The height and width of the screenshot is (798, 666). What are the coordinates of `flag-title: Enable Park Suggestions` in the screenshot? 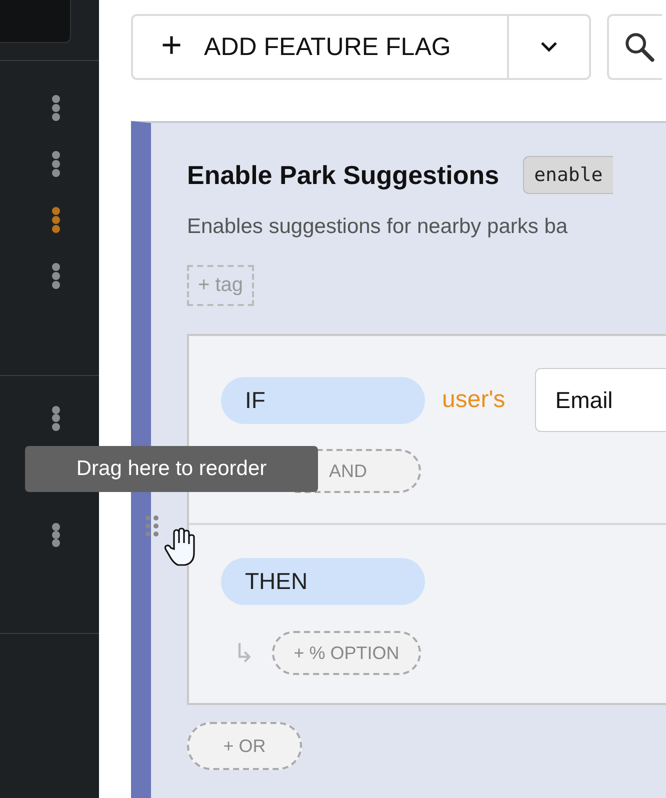 It's located at (343, 175).